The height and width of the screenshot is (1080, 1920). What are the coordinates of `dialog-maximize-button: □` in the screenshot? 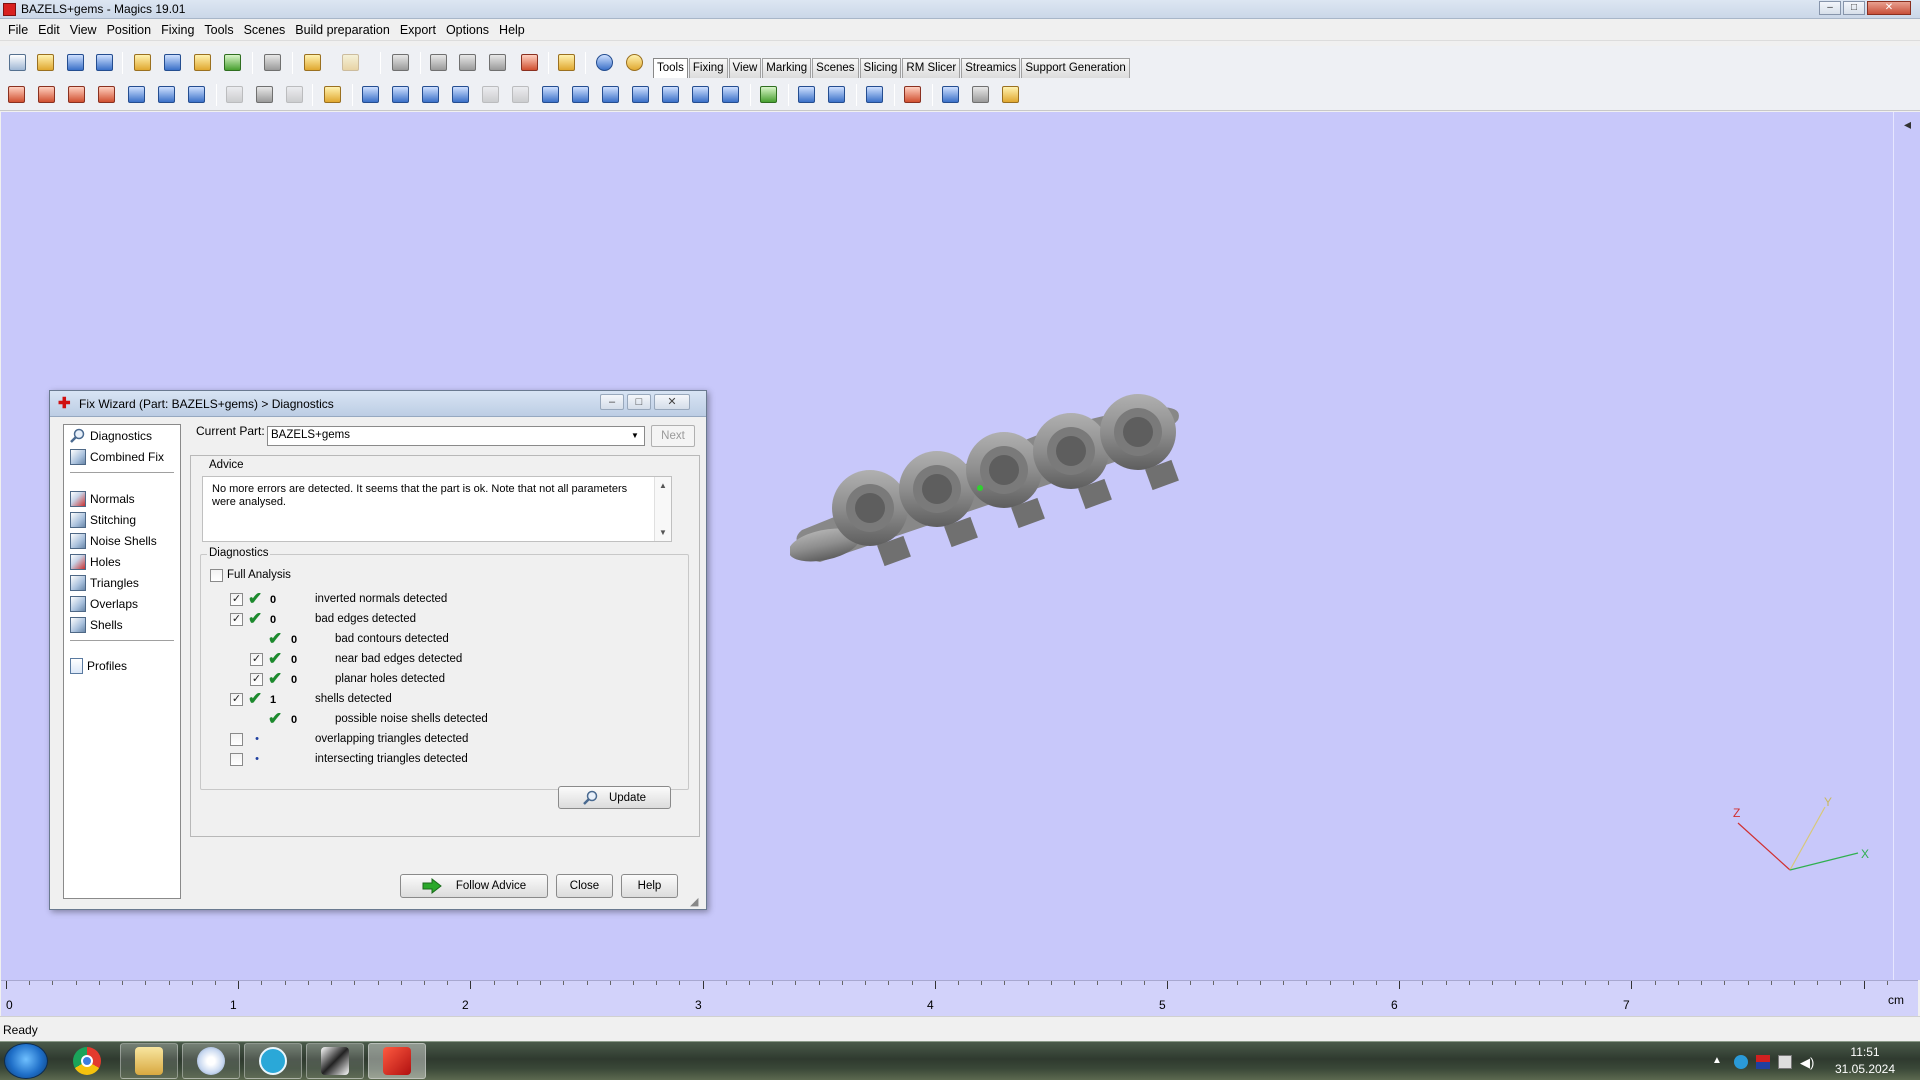 It's located at (639, 402).